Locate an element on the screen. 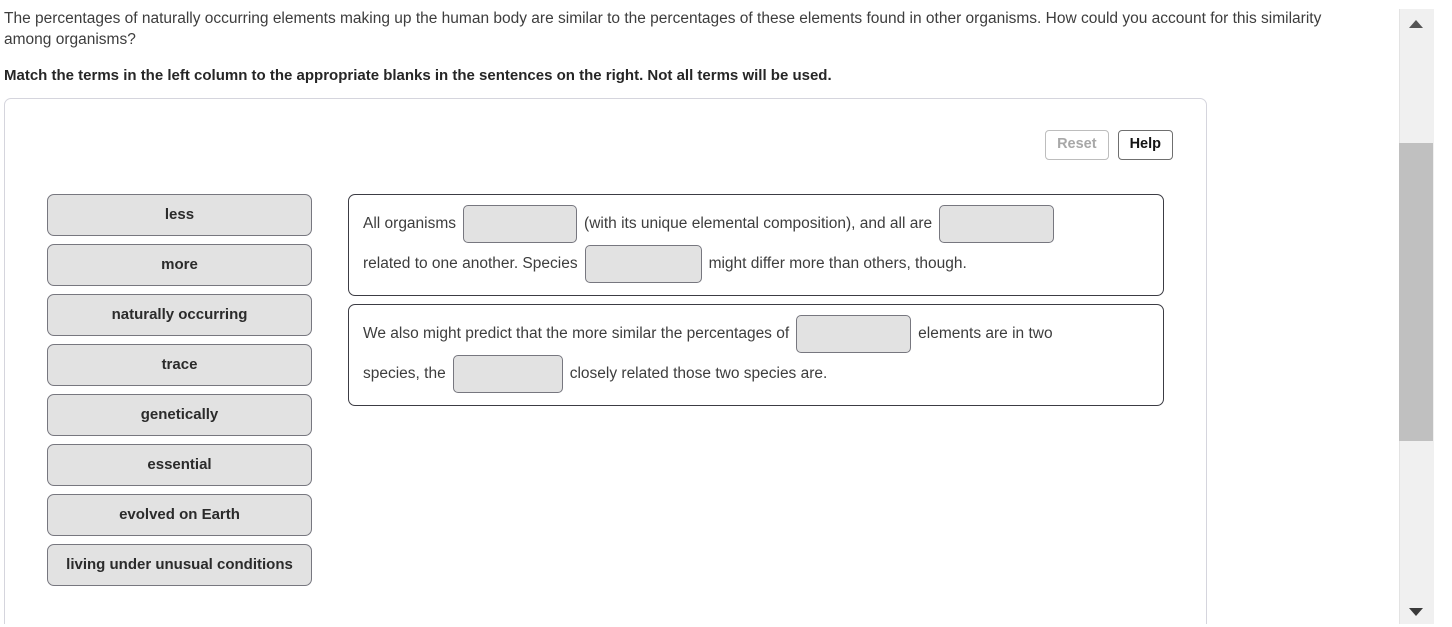 This screenshot has width=1452, height=627. term-tile: evolved on Earth is located at coordinates (179, 515).